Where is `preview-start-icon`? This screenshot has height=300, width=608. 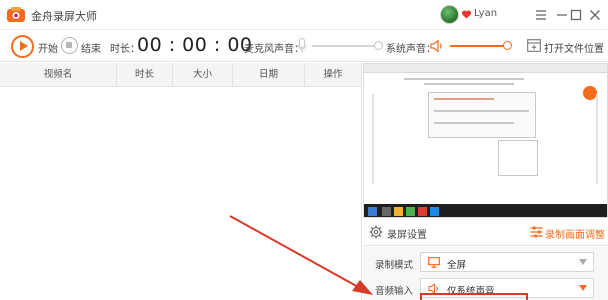
preview-start-icon is located at coordinates (372, 211).